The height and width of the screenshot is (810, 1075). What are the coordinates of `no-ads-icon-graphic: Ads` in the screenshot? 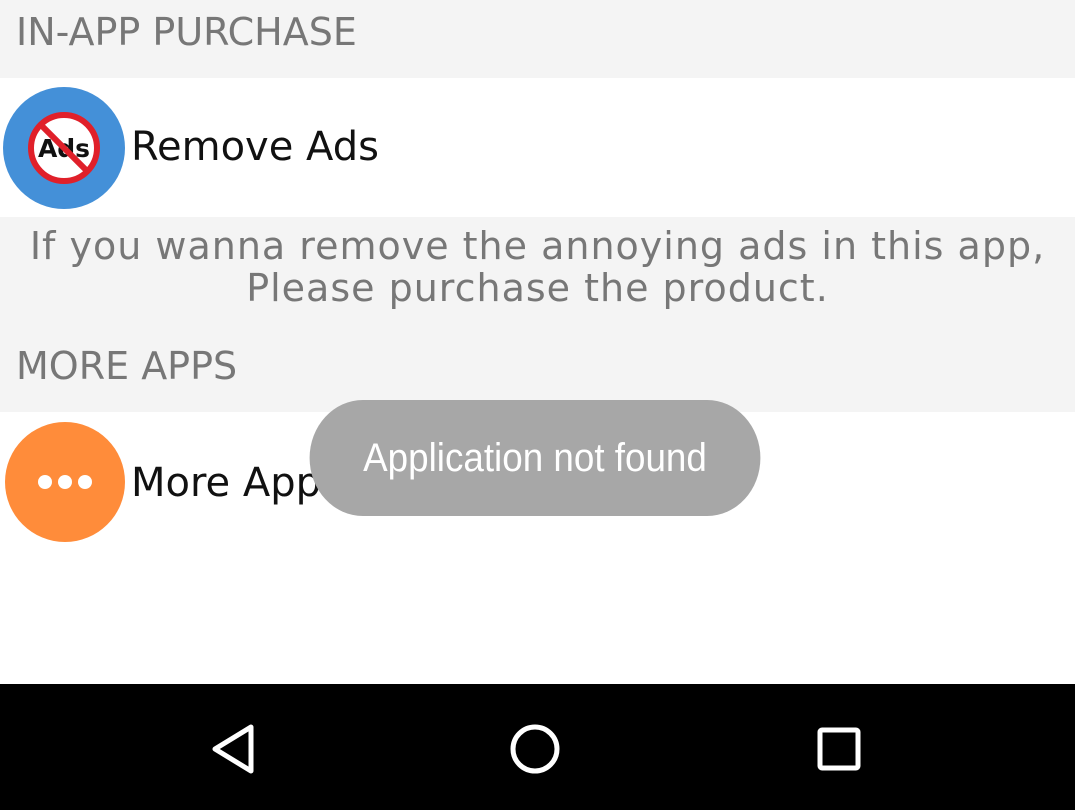 It's located at (64, 148).